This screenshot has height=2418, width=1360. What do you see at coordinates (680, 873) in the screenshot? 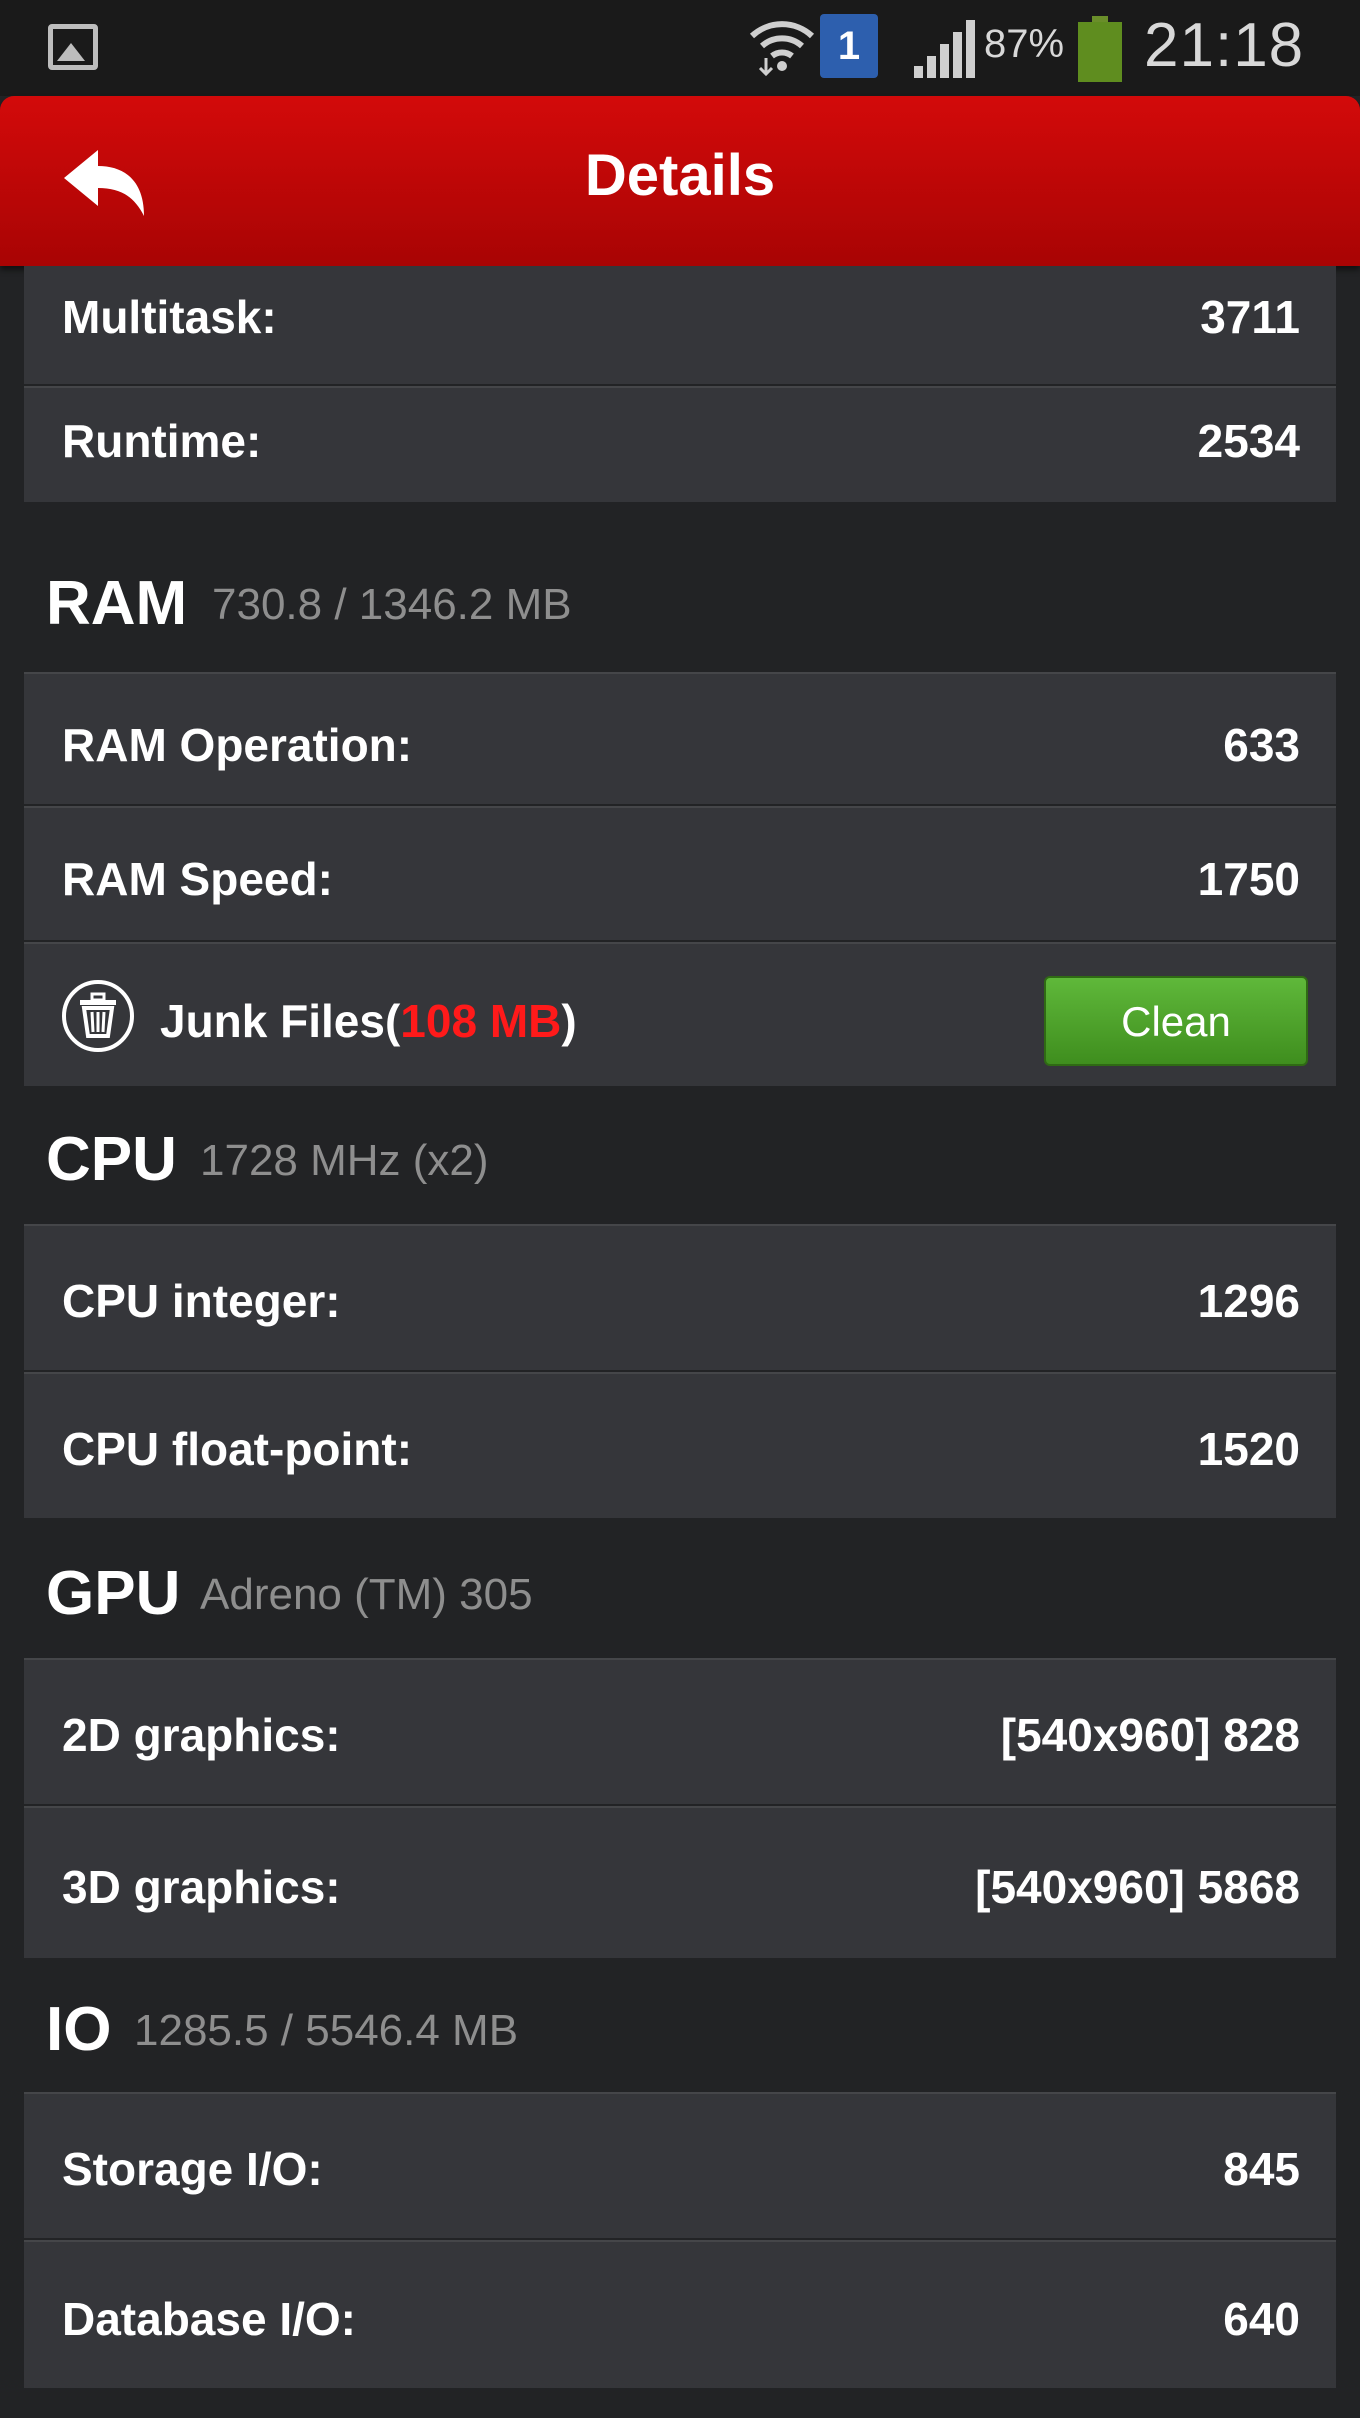
I see `list-item: RAM Speed: 1750` at bounding box center [680, 873].